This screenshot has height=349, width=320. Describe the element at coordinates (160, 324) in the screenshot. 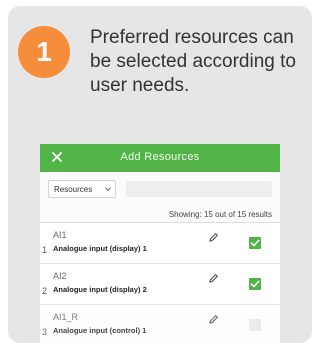

I see `table-row: 3 AI1_R Analogue input (control) 1` at that location.